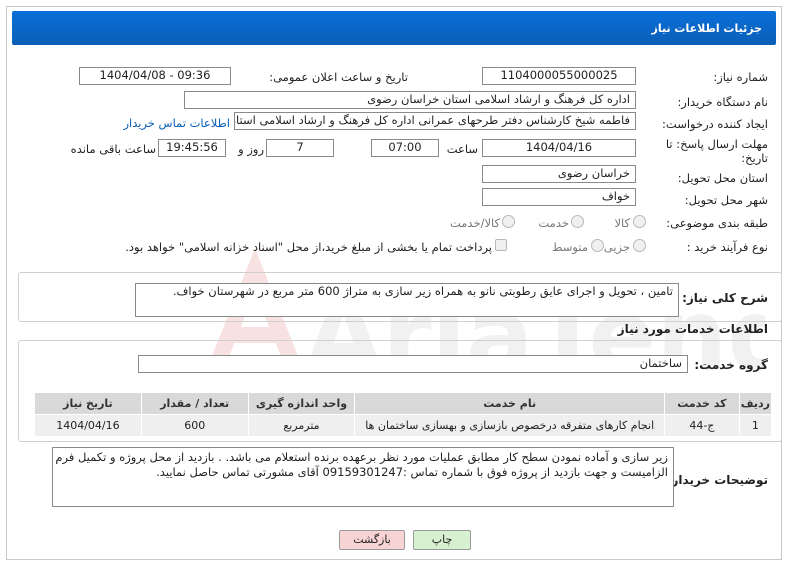 The image size is (788, 566). Describe the element at coordinates (251, 149) in the screenshot. I see `days-label: روز و` at that location.